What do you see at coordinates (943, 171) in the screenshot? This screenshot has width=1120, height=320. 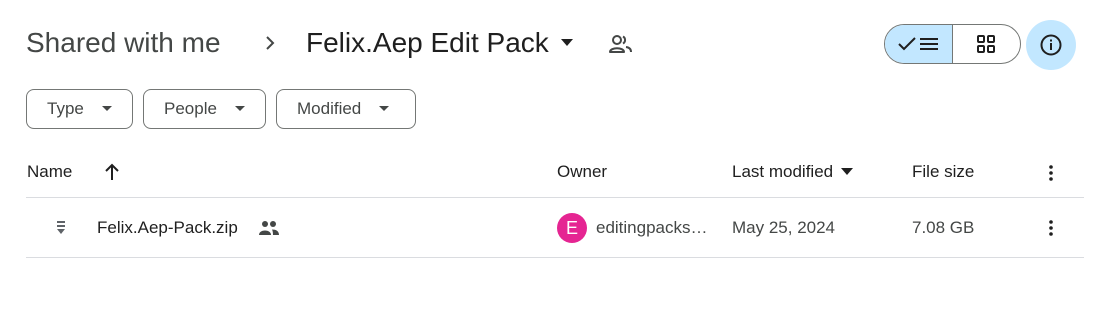 I see `column-header-file-size: File size` at bounding box center [943, 171].